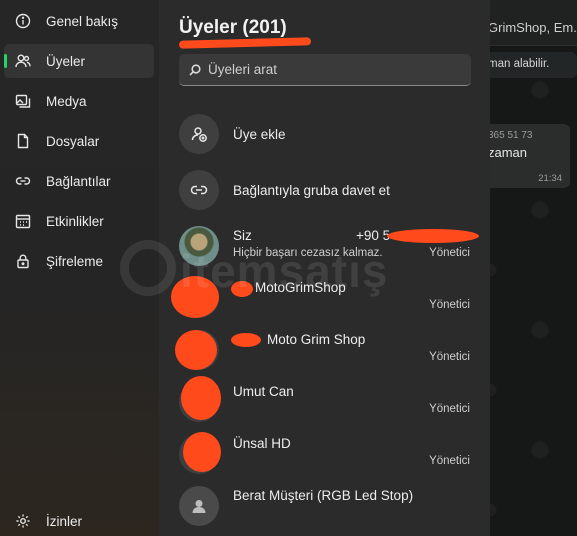  Describe the element at coordinates (529, 65) in the screenshot. I see `chat-system-notice: man alabilir.` at that location.